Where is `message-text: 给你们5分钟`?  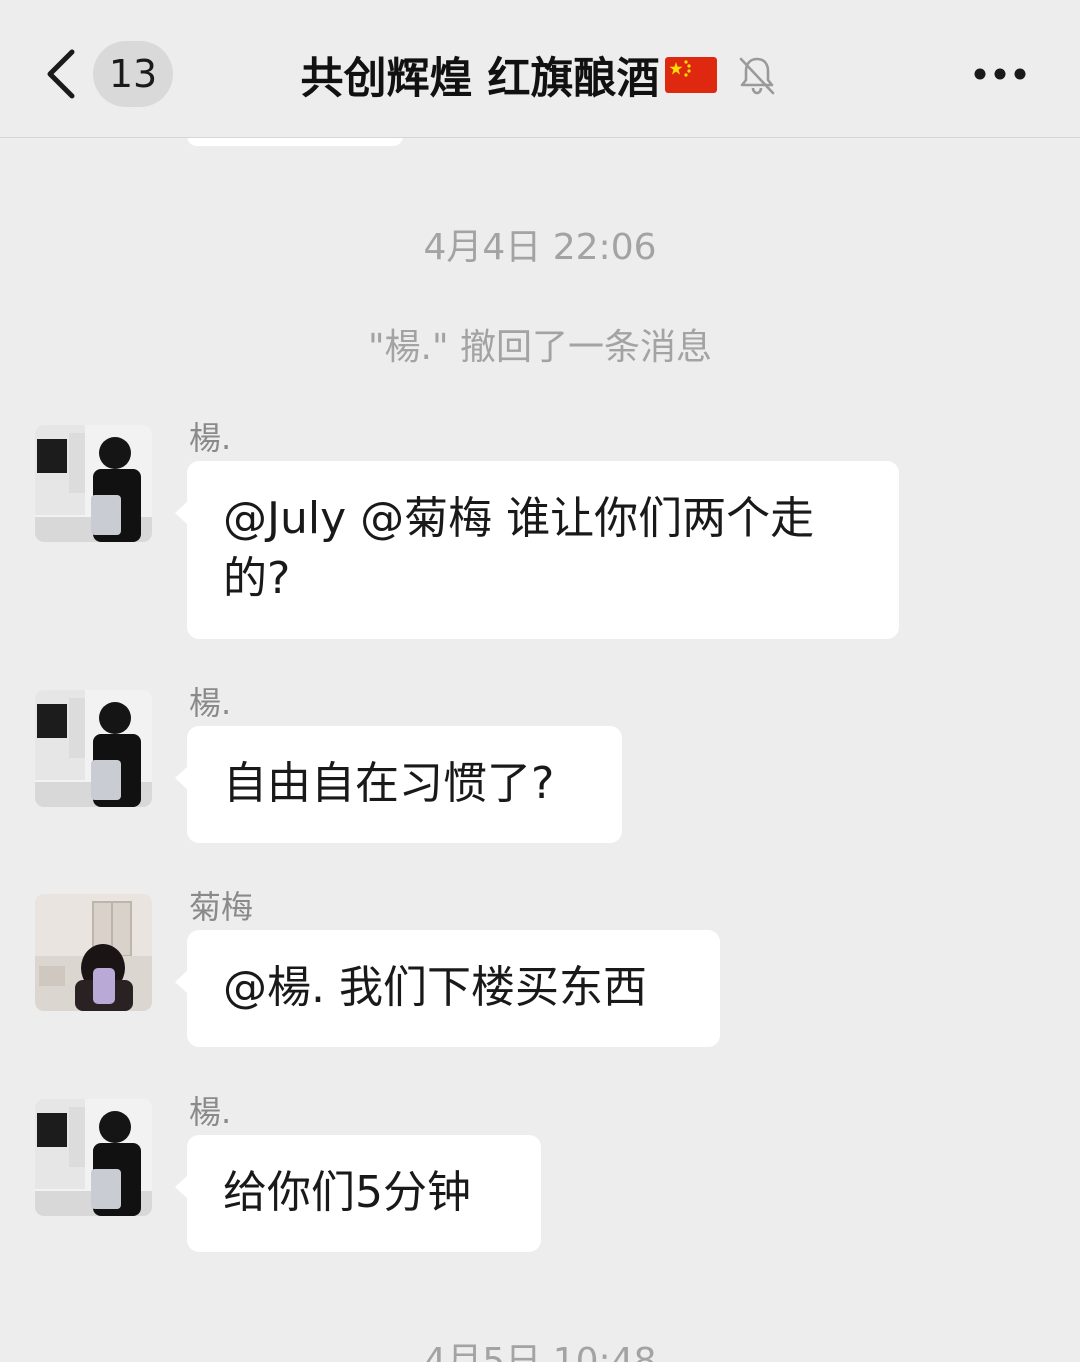 message-text: 给你们5分钟 is located at coordinates (347, 1192).